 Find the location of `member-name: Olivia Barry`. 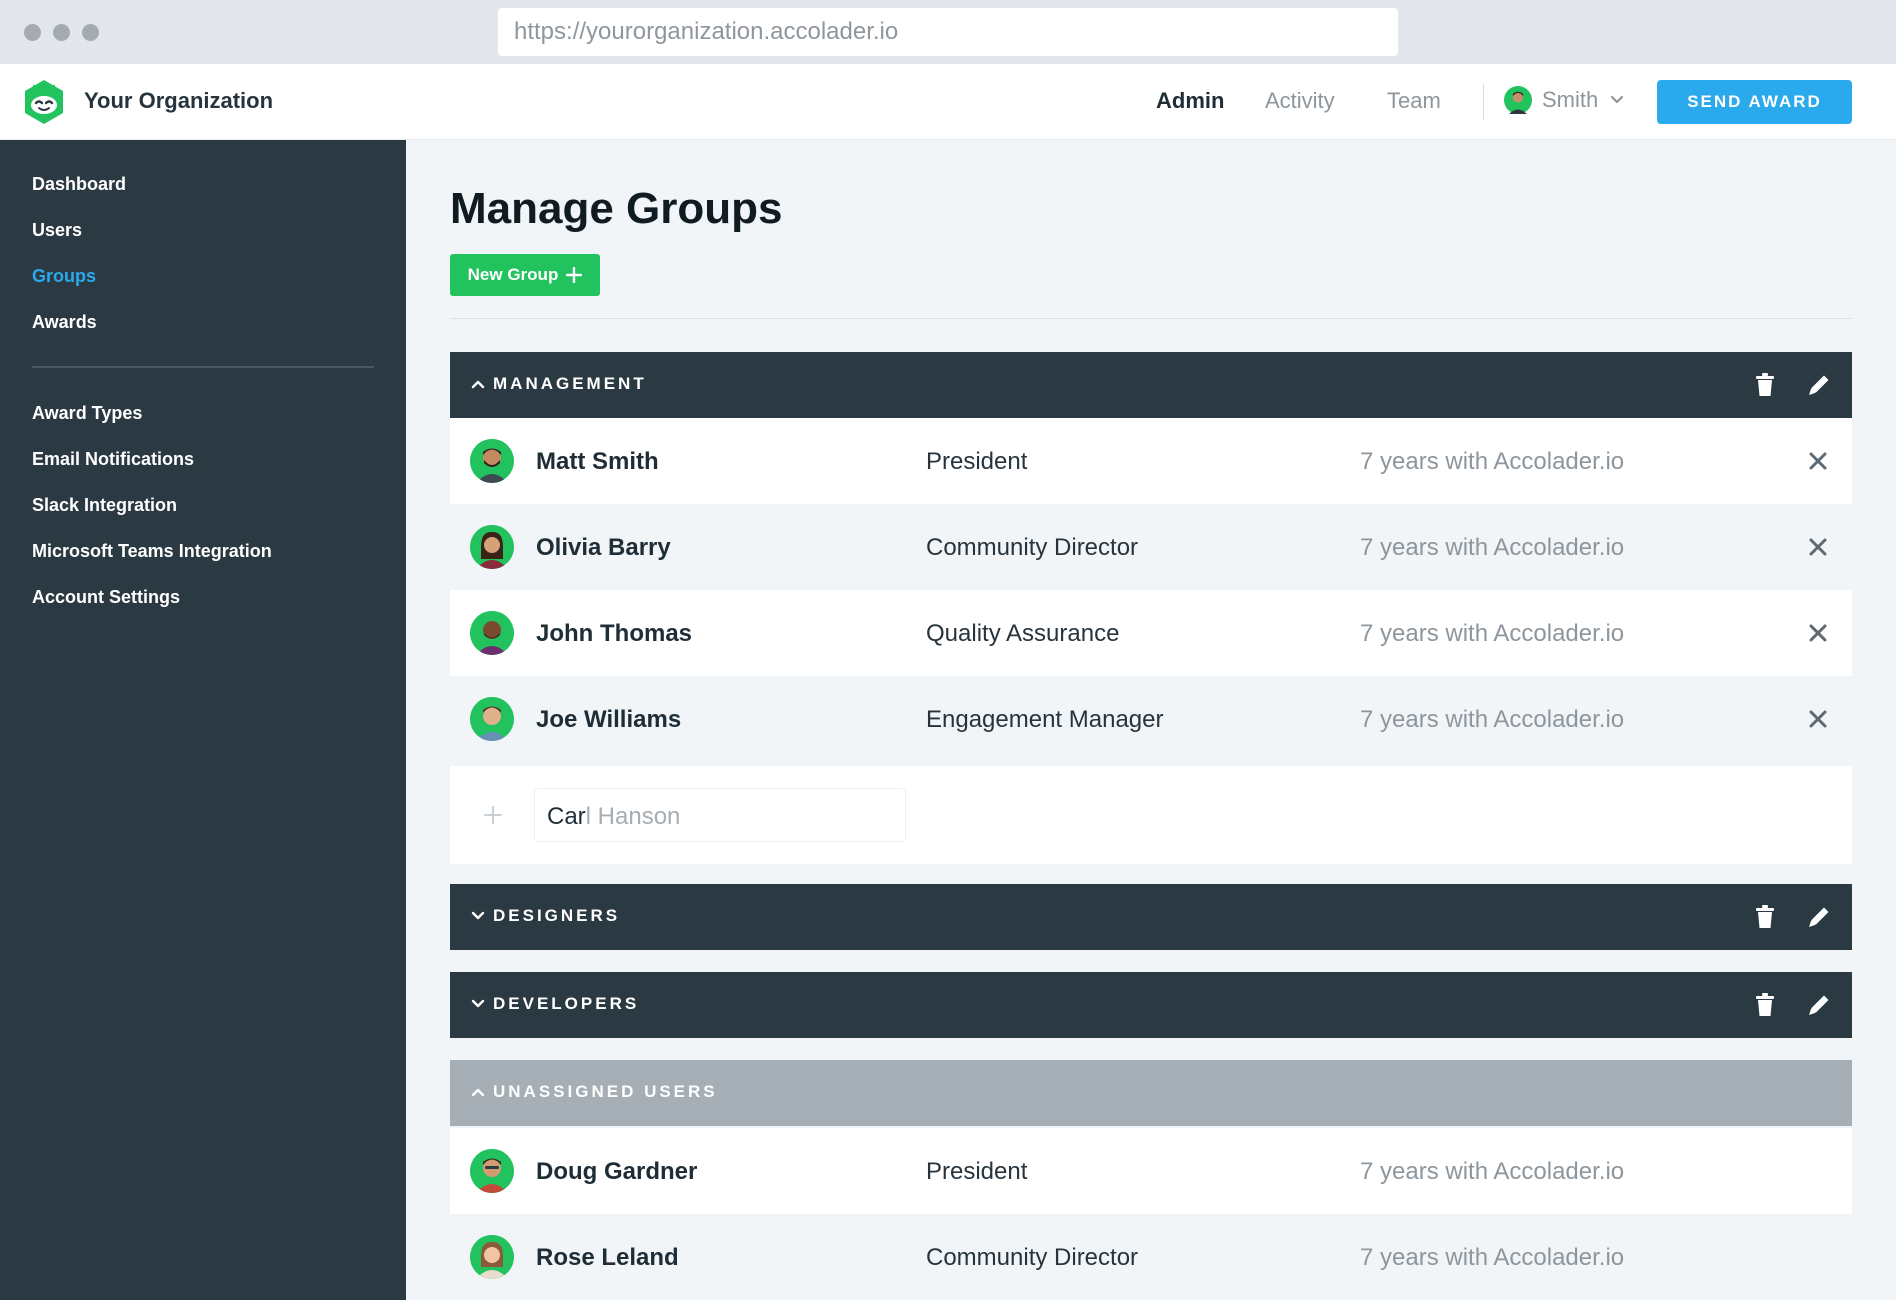

member-name: Olivia Barry is located at coordinates (603, 548).